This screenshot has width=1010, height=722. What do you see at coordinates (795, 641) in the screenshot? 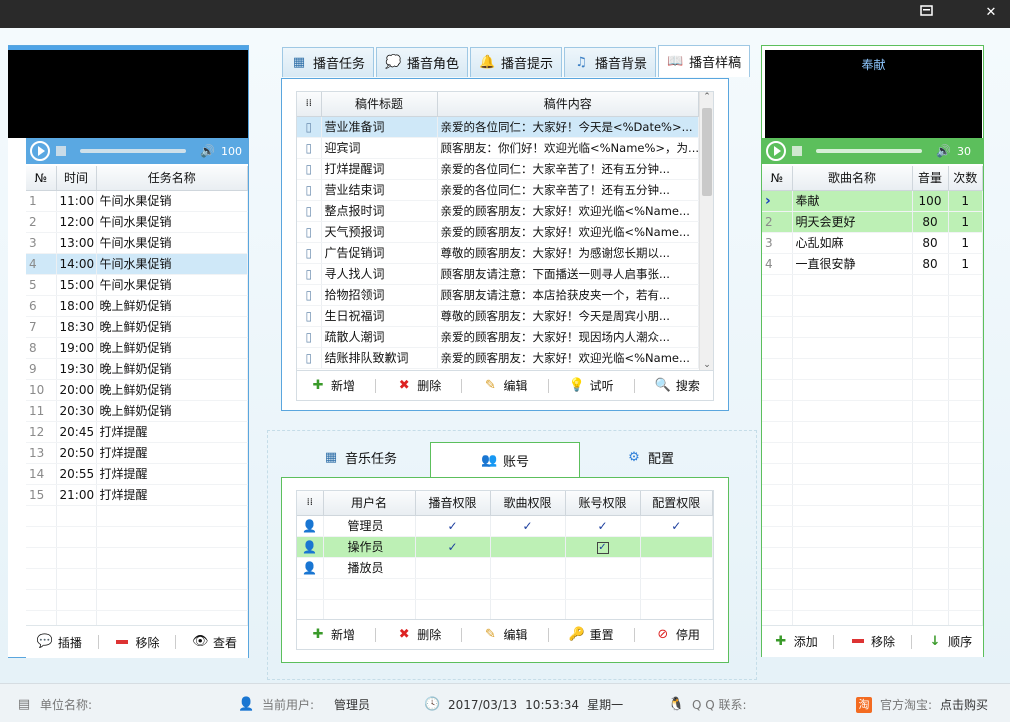
I see `add-song-button: ✚ 添加` at bounding box center [795, 641].